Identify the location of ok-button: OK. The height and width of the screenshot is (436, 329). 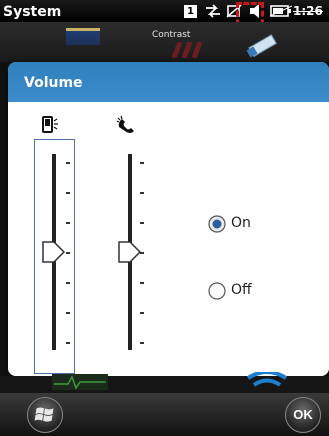
(303, 415).